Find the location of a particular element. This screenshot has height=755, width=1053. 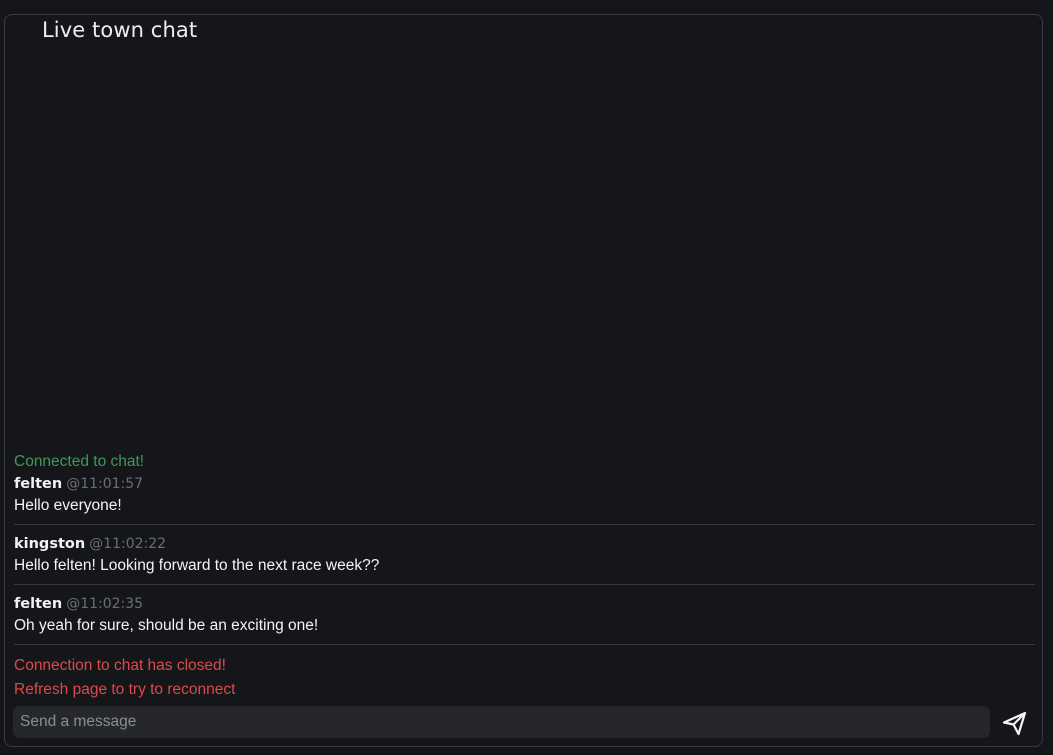

message-author: kingston is located at coordinates (50, 544).